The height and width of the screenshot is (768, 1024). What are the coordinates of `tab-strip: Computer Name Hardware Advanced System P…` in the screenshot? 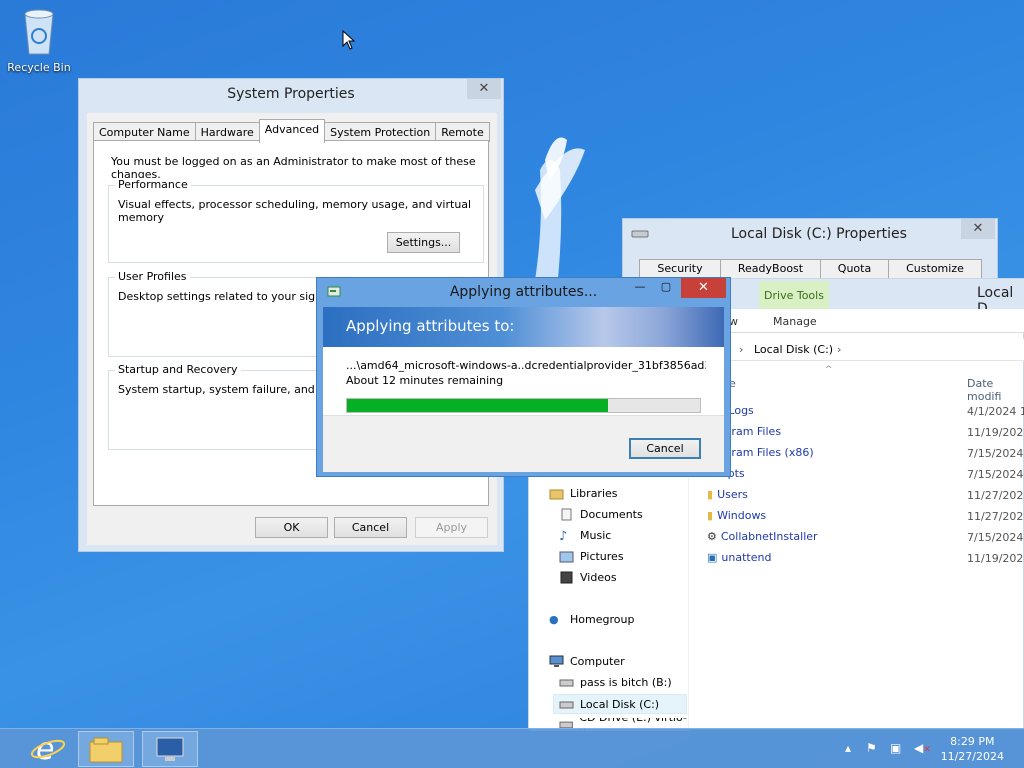 It's located at (291, 131).